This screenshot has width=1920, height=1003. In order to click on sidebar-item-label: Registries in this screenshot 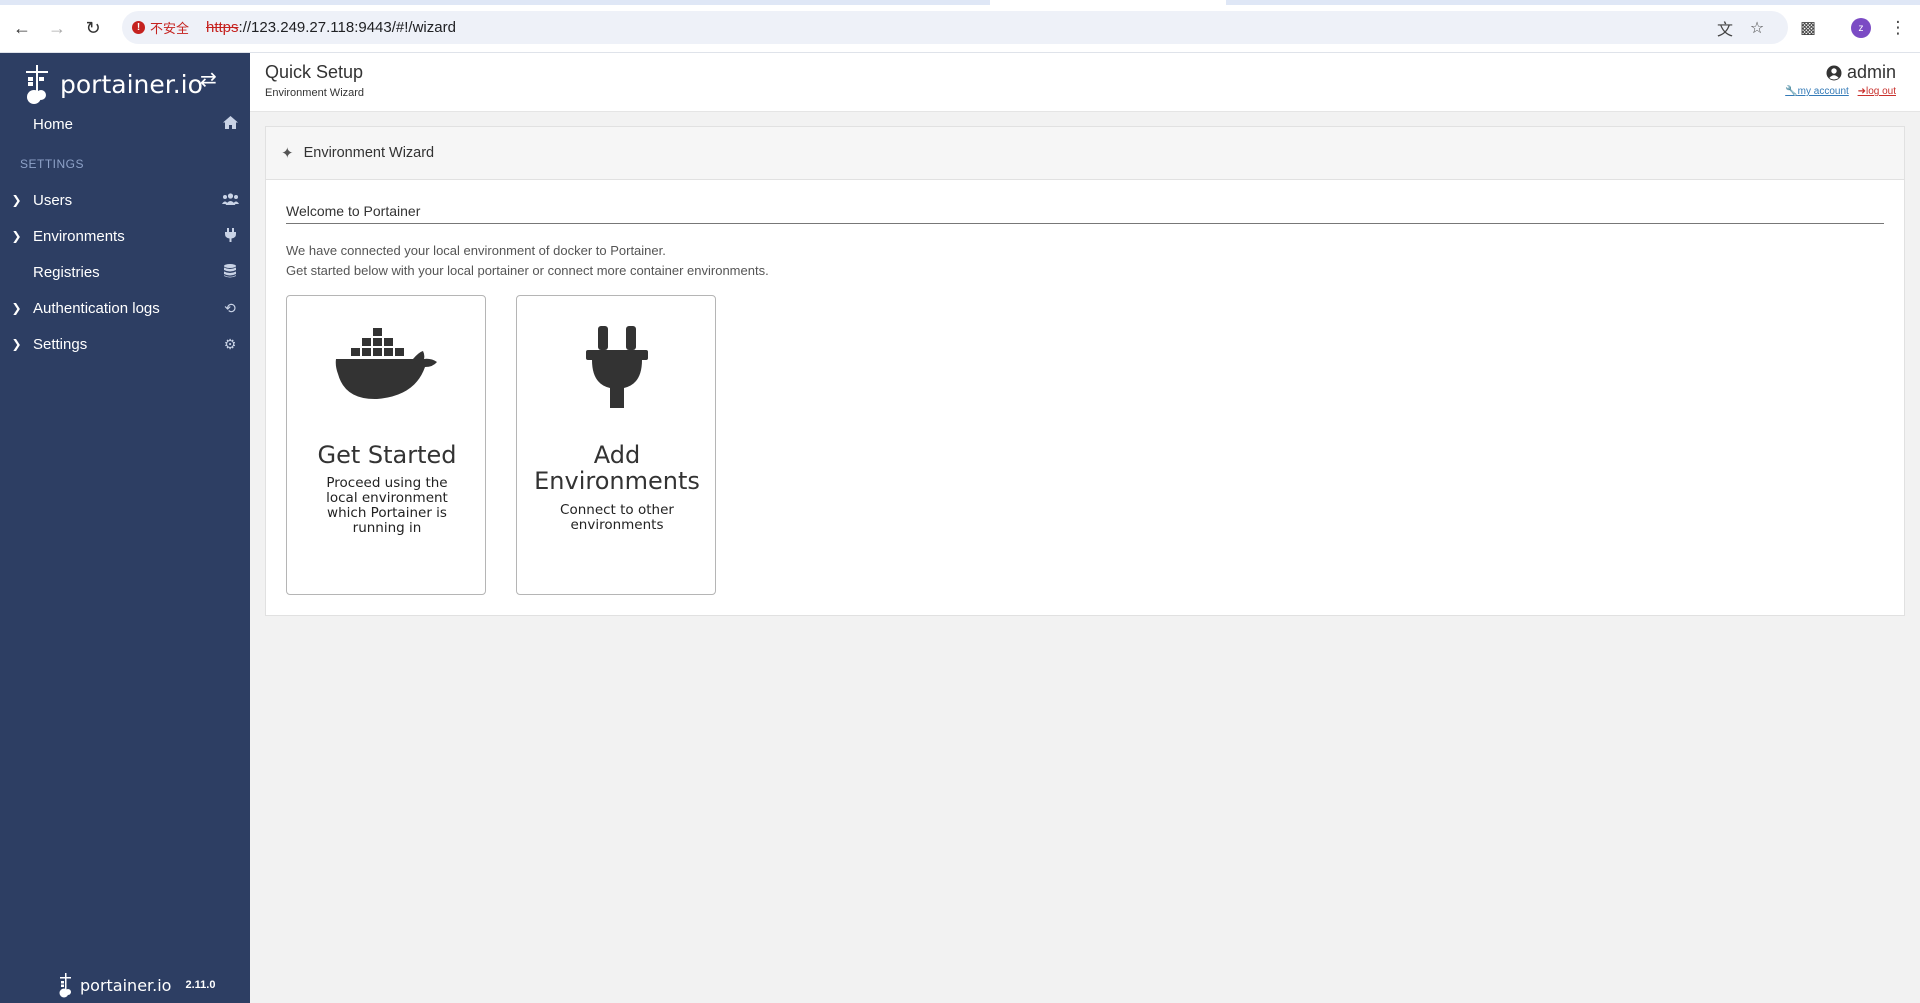, I will do `click(66, 272)`.